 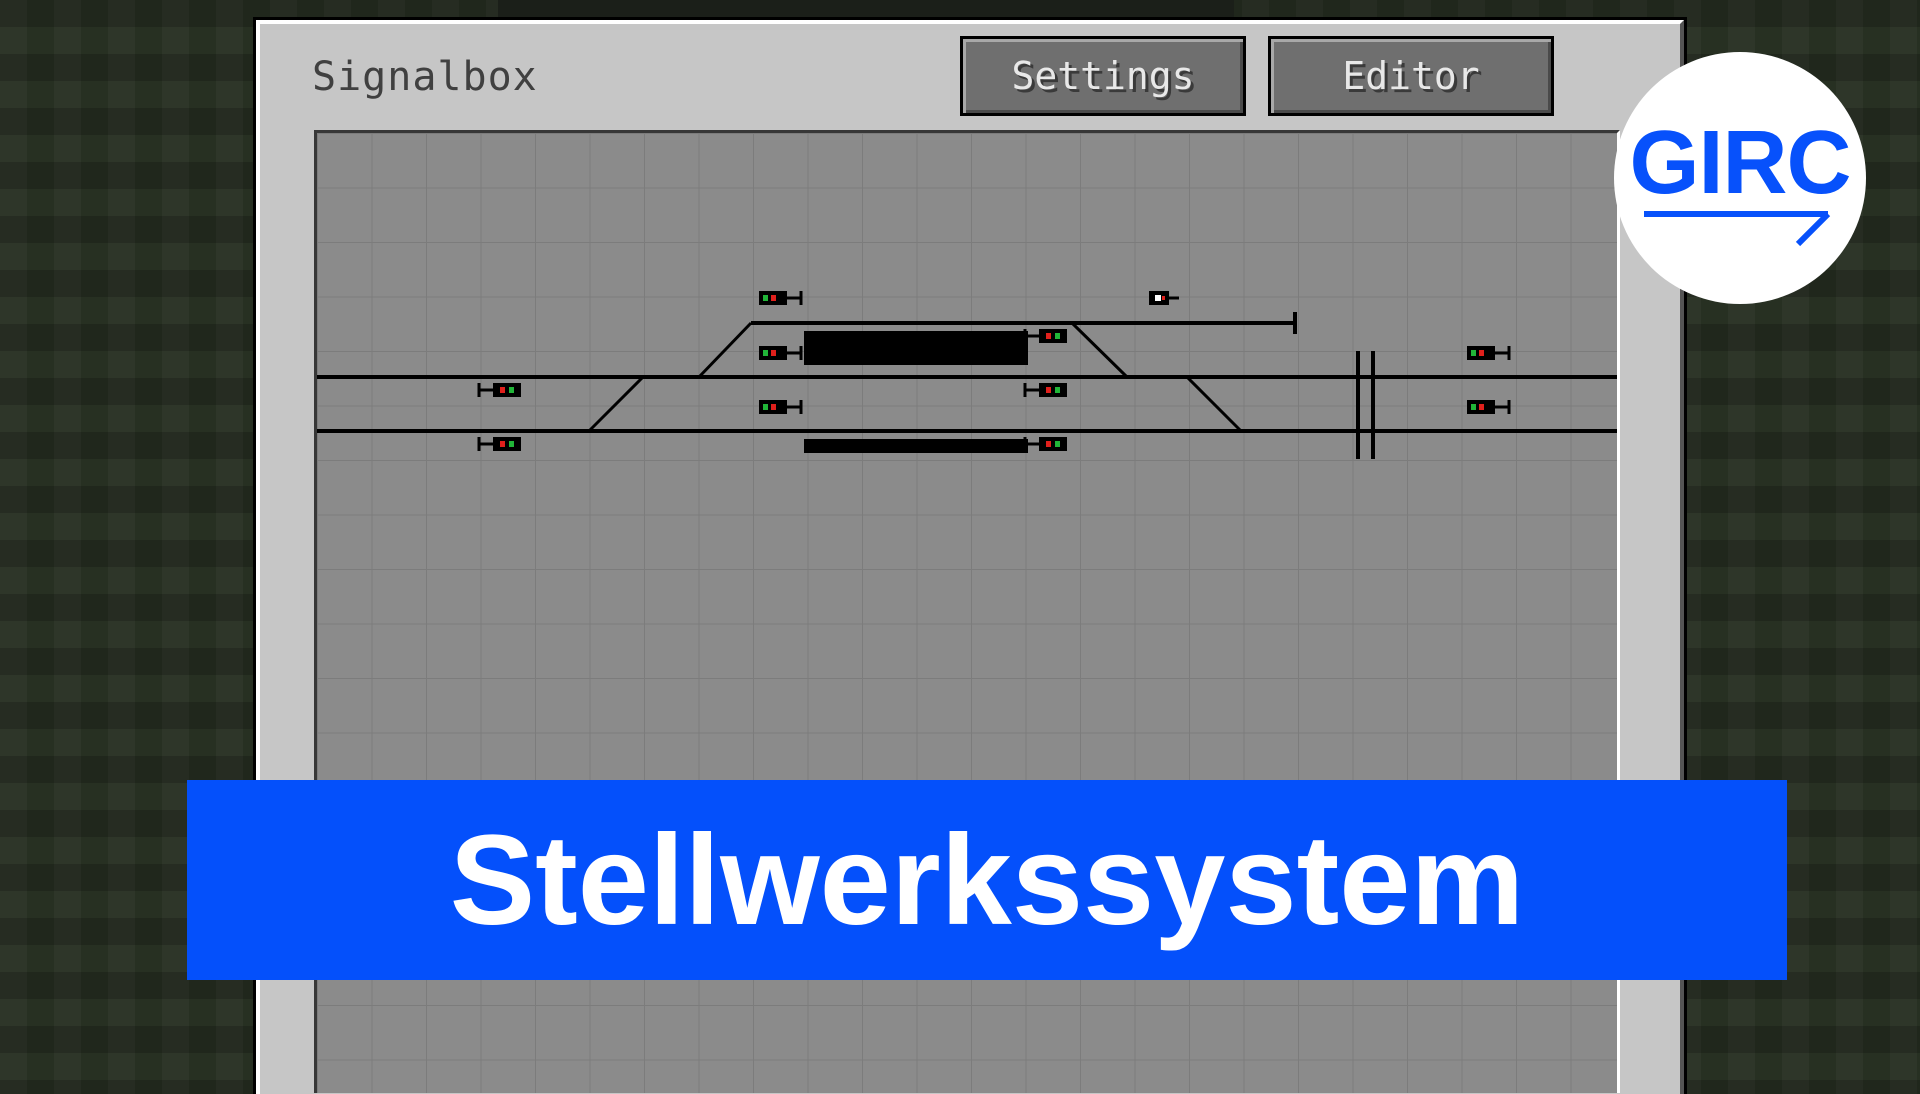 What do you see at coordinates (1489, 407) in the screenshot?
I see `signal-east-lower` at bounding box center [1489, 407].